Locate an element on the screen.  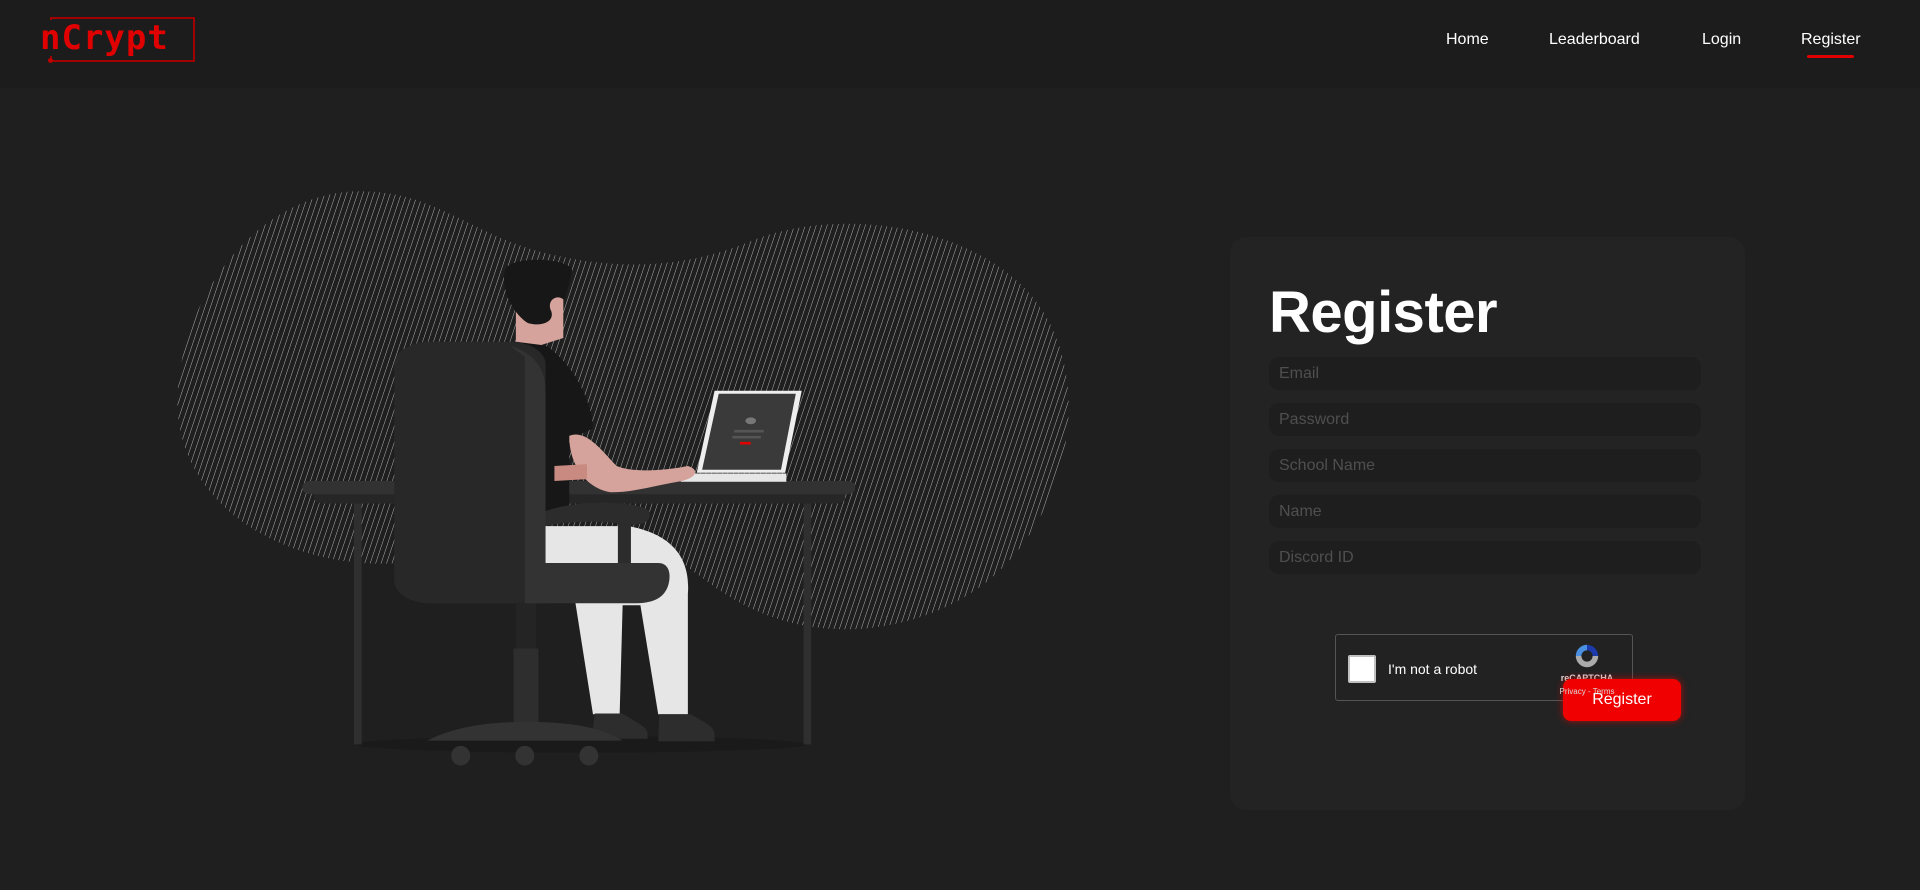
name-input is located at coordinates (1485, 511).